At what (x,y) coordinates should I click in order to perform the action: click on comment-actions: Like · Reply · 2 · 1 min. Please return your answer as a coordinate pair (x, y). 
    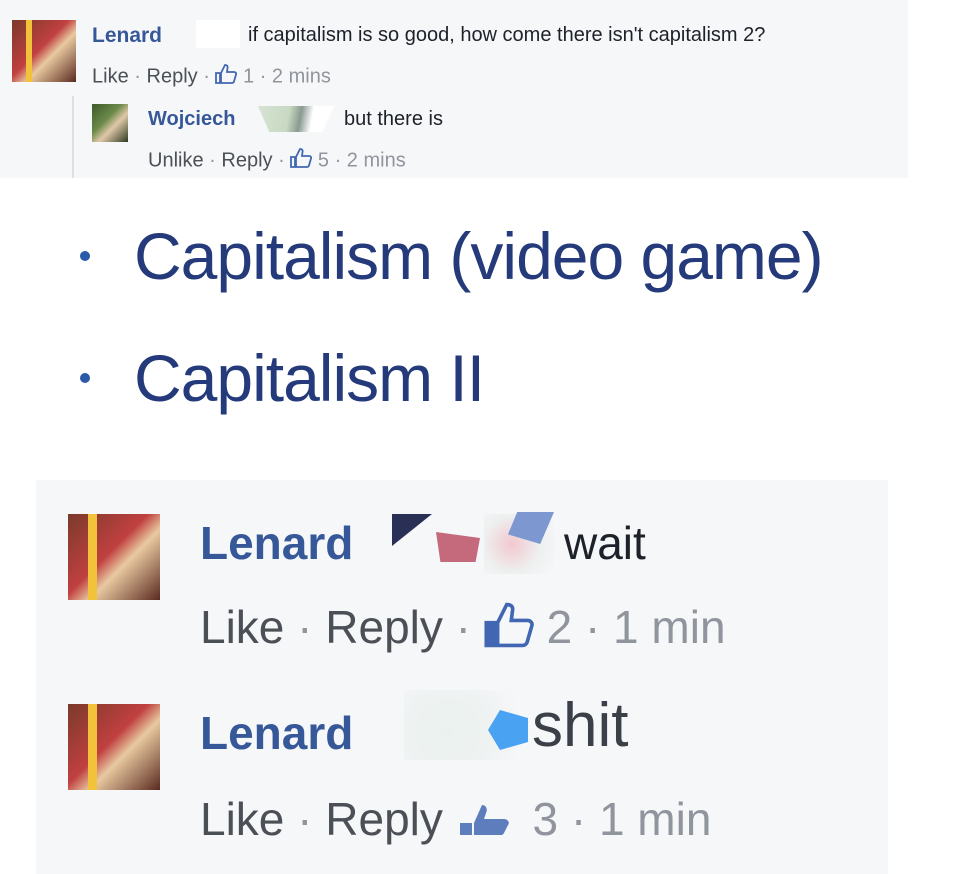
    Looking at the image, I should click on (463, 629).